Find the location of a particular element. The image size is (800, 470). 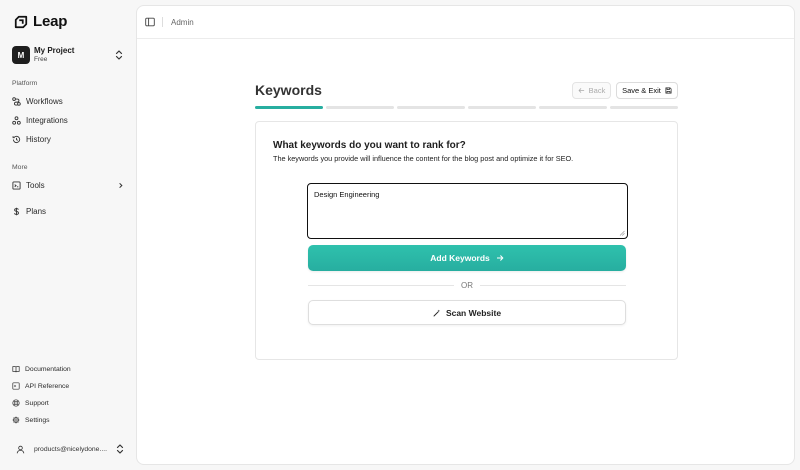

sidebar-item-support: Support is located at coordinates (69, 403).